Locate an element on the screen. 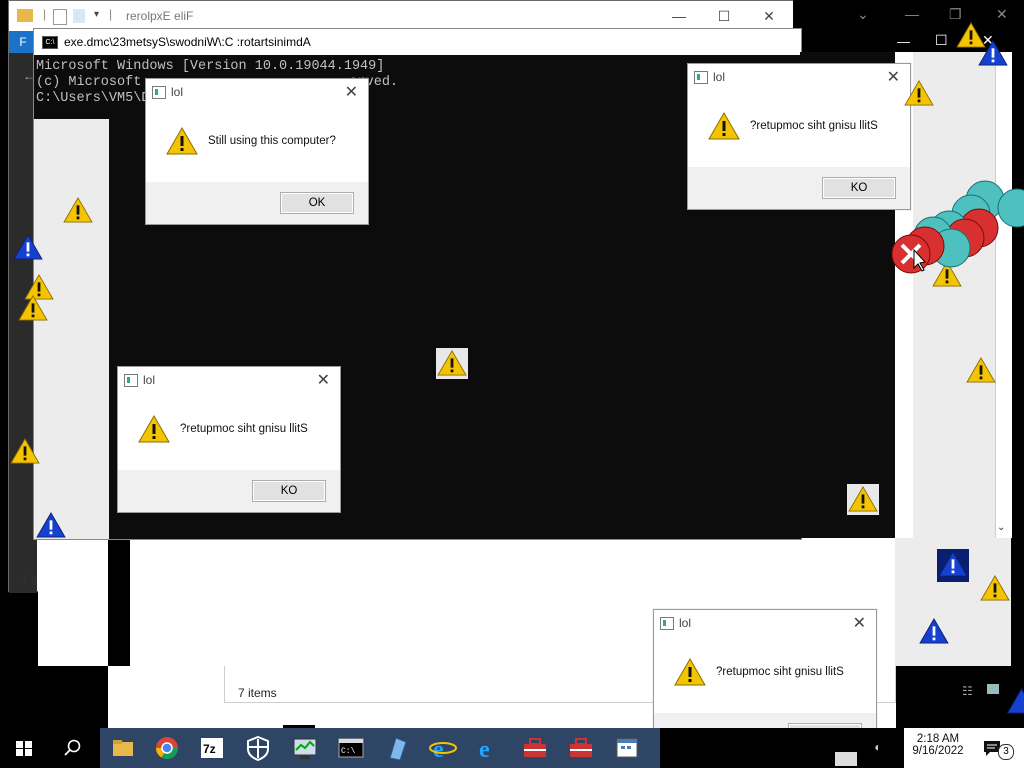 This screenshot has height=768, width=1024. details-view-icon: ☷ is located at coordinates (967, 691).